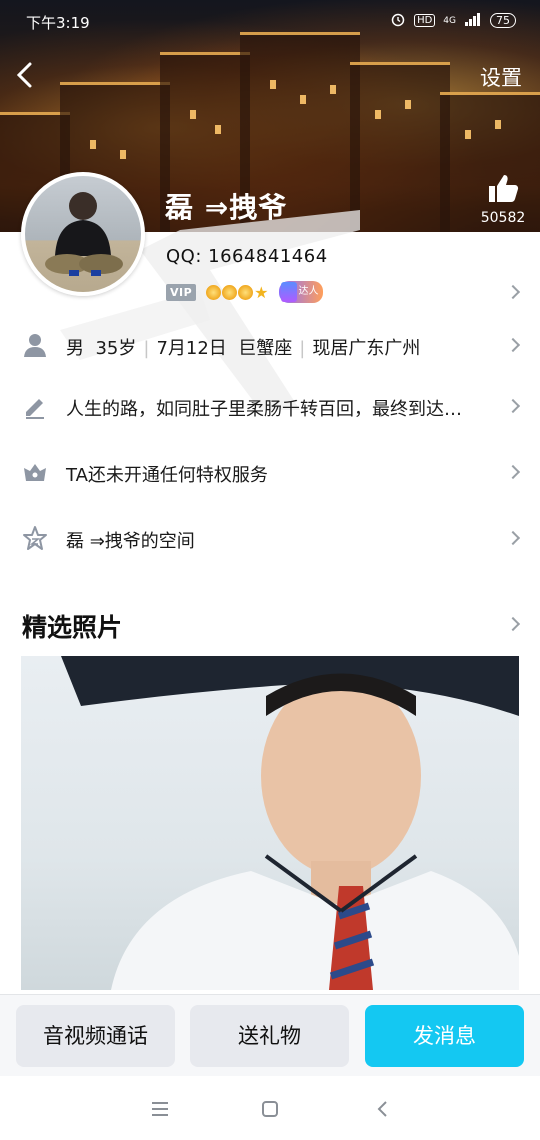 The height and width of the screenshot is (1140, 540). I want to click on avatar, so click(83, 234).